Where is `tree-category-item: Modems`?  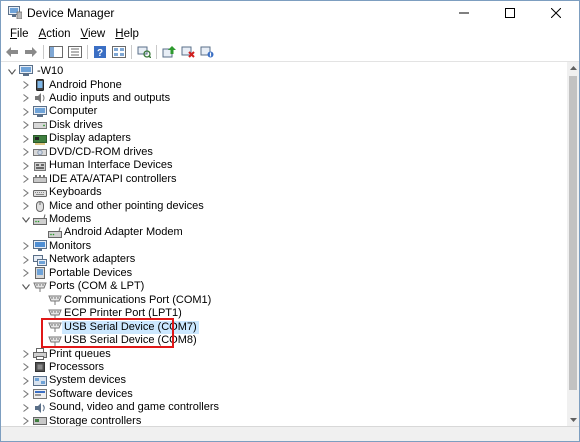 tree-category-item: Modems is located at coordinates (70, 219).